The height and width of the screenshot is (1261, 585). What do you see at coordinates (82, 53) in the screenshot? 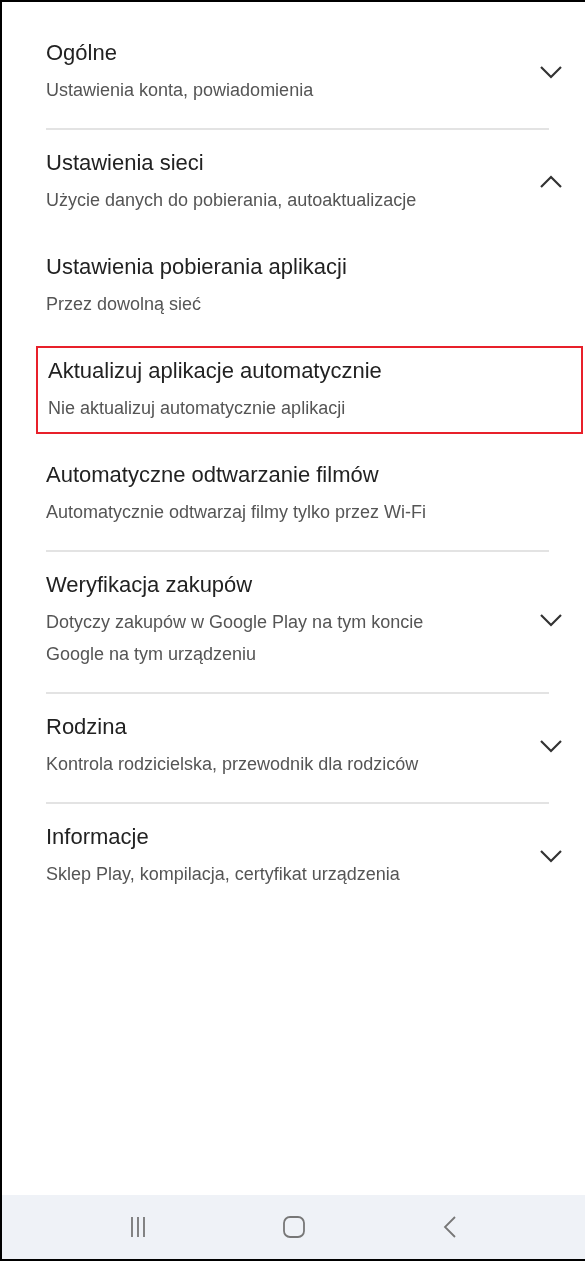
I see `section-title: Ogólne` at bounding box center [82, 53].